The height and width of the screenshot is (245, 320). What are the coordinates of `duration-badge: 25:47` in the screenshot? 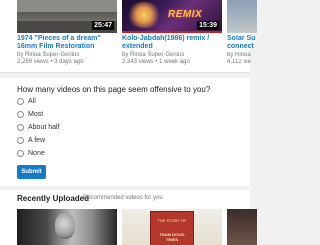 It's located at (103, 25).